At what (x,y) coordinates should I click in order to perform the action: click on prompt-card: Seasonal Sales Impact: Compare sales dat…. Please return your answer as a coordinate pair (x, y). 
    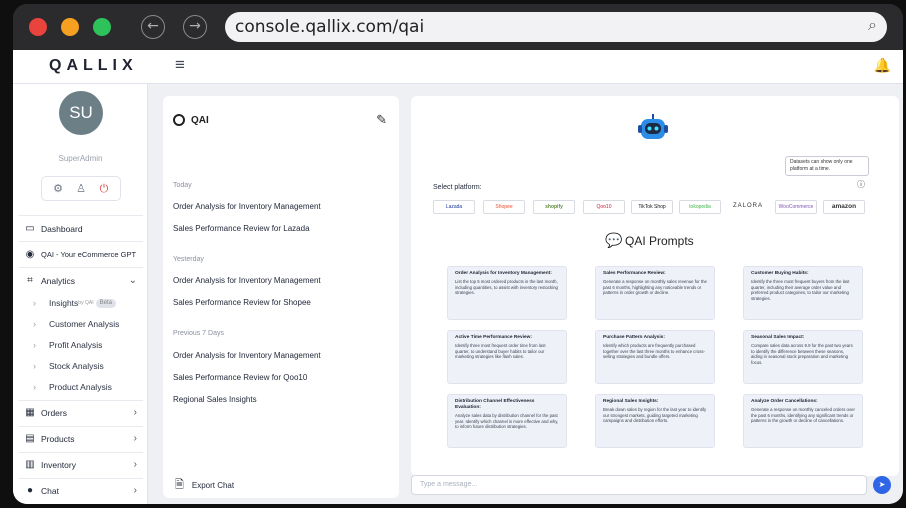
    Looking at the image, I should click on (803, 357).